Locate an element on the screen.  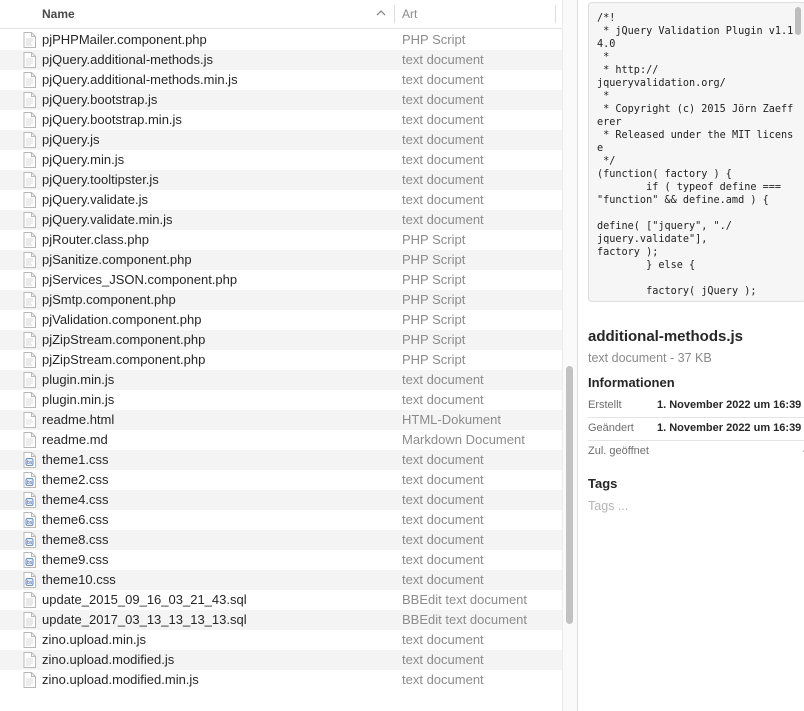
file-name: plugin.min.js is located at coordinates (78, 379).